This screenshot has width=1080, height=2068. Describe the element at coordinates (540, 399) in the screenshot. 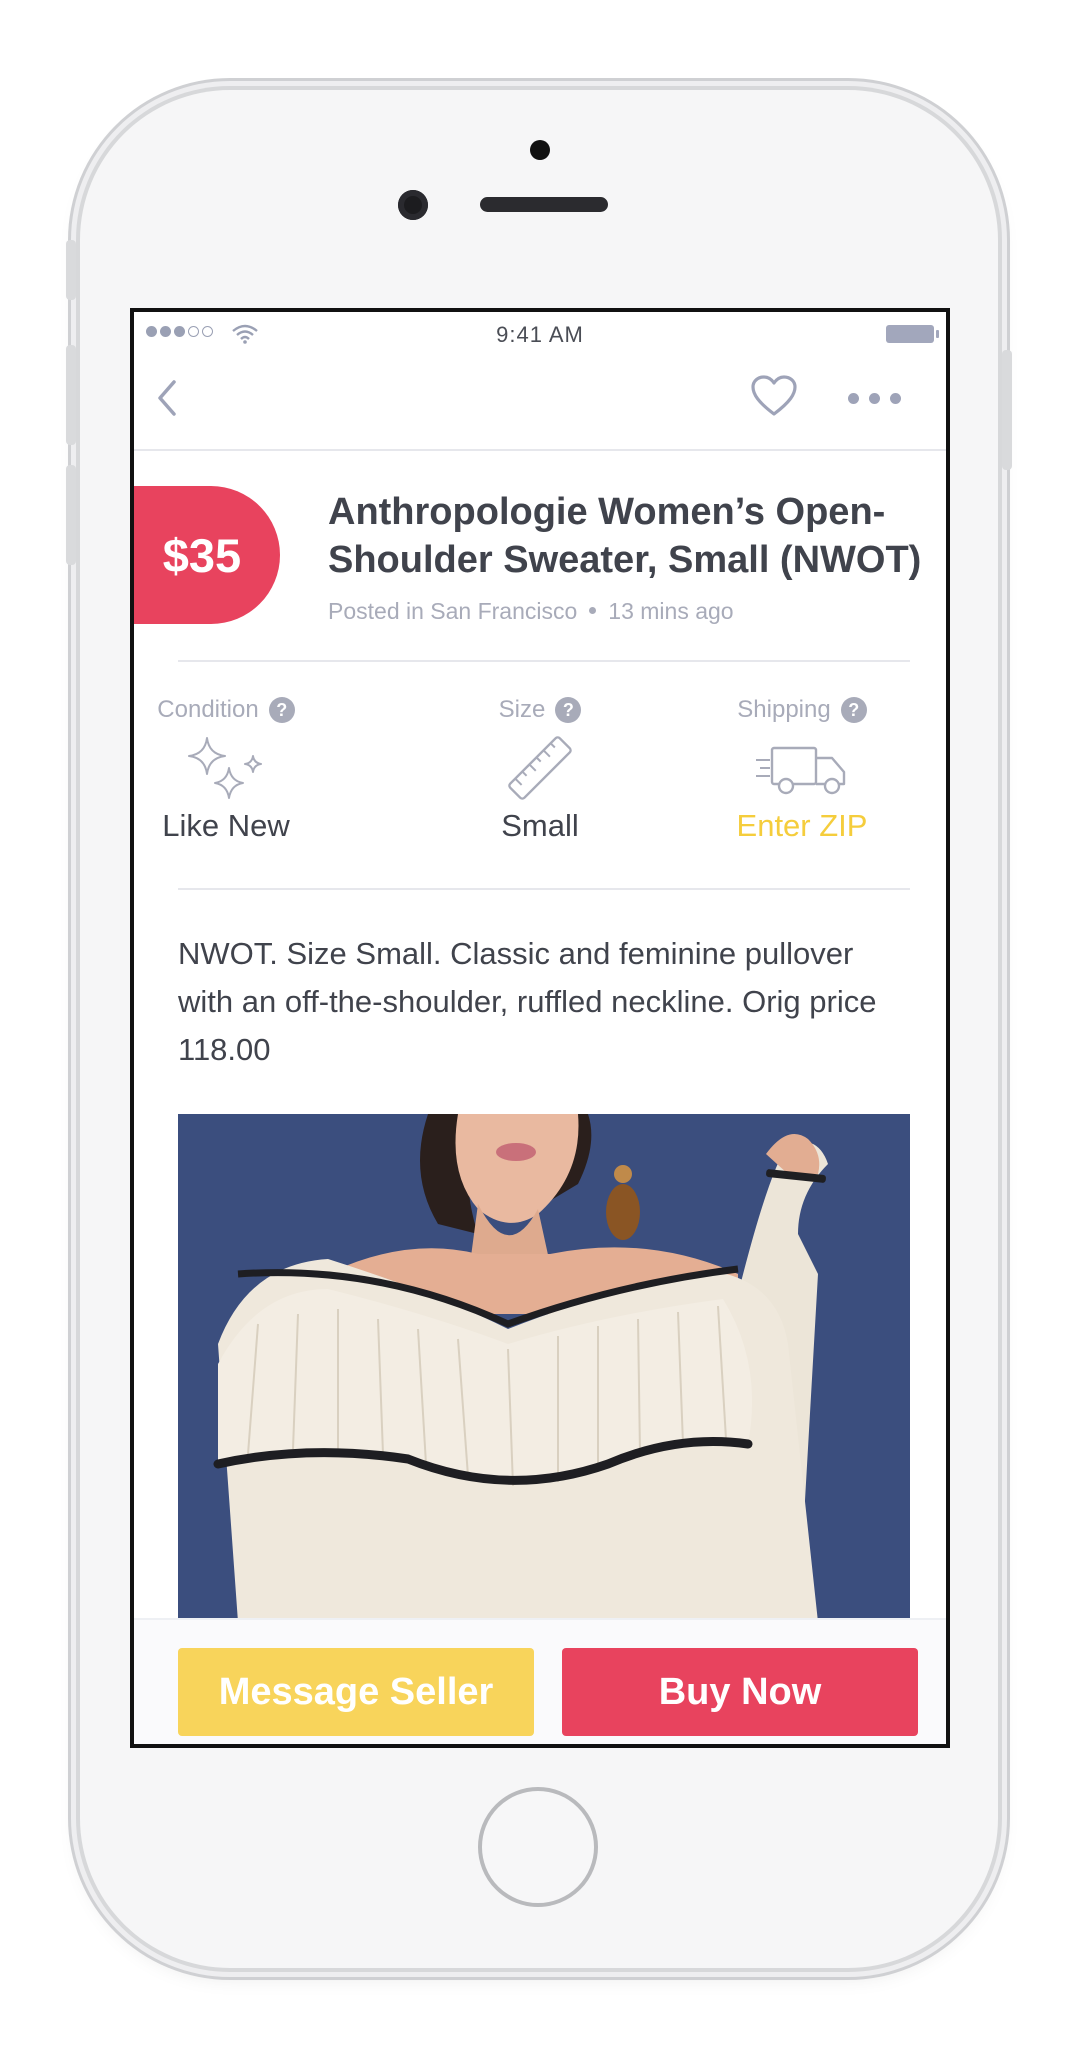

I see `nav-bar` at that location.